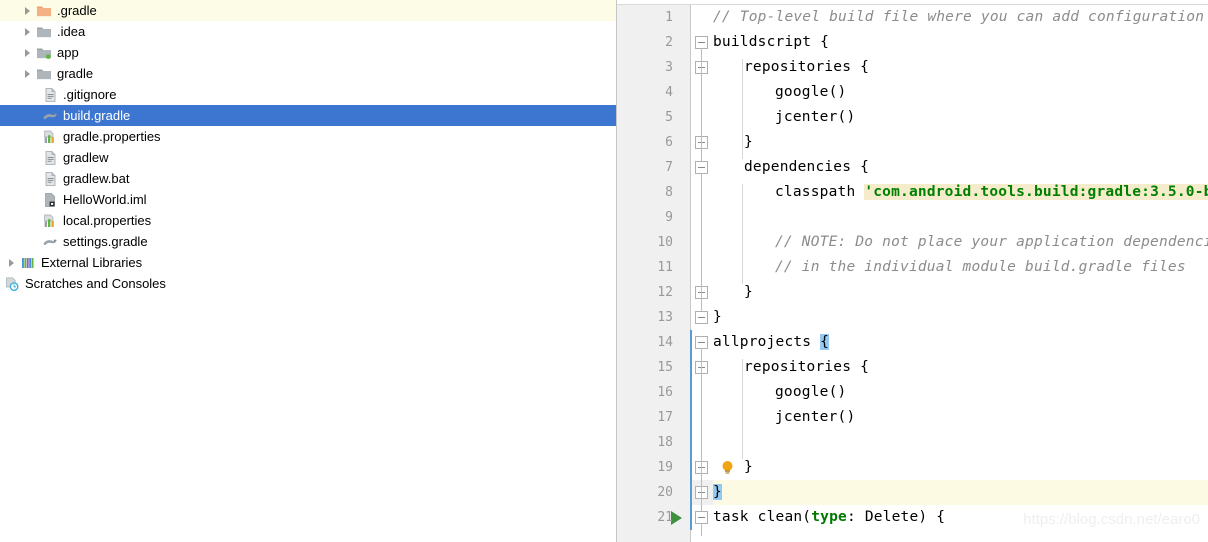 The height and width of the screenshot is (542, 1208). What do you see at coordinates (912, 442) in the screenshot?
I see `editor-line: 18` at bounding box center [912, 442].